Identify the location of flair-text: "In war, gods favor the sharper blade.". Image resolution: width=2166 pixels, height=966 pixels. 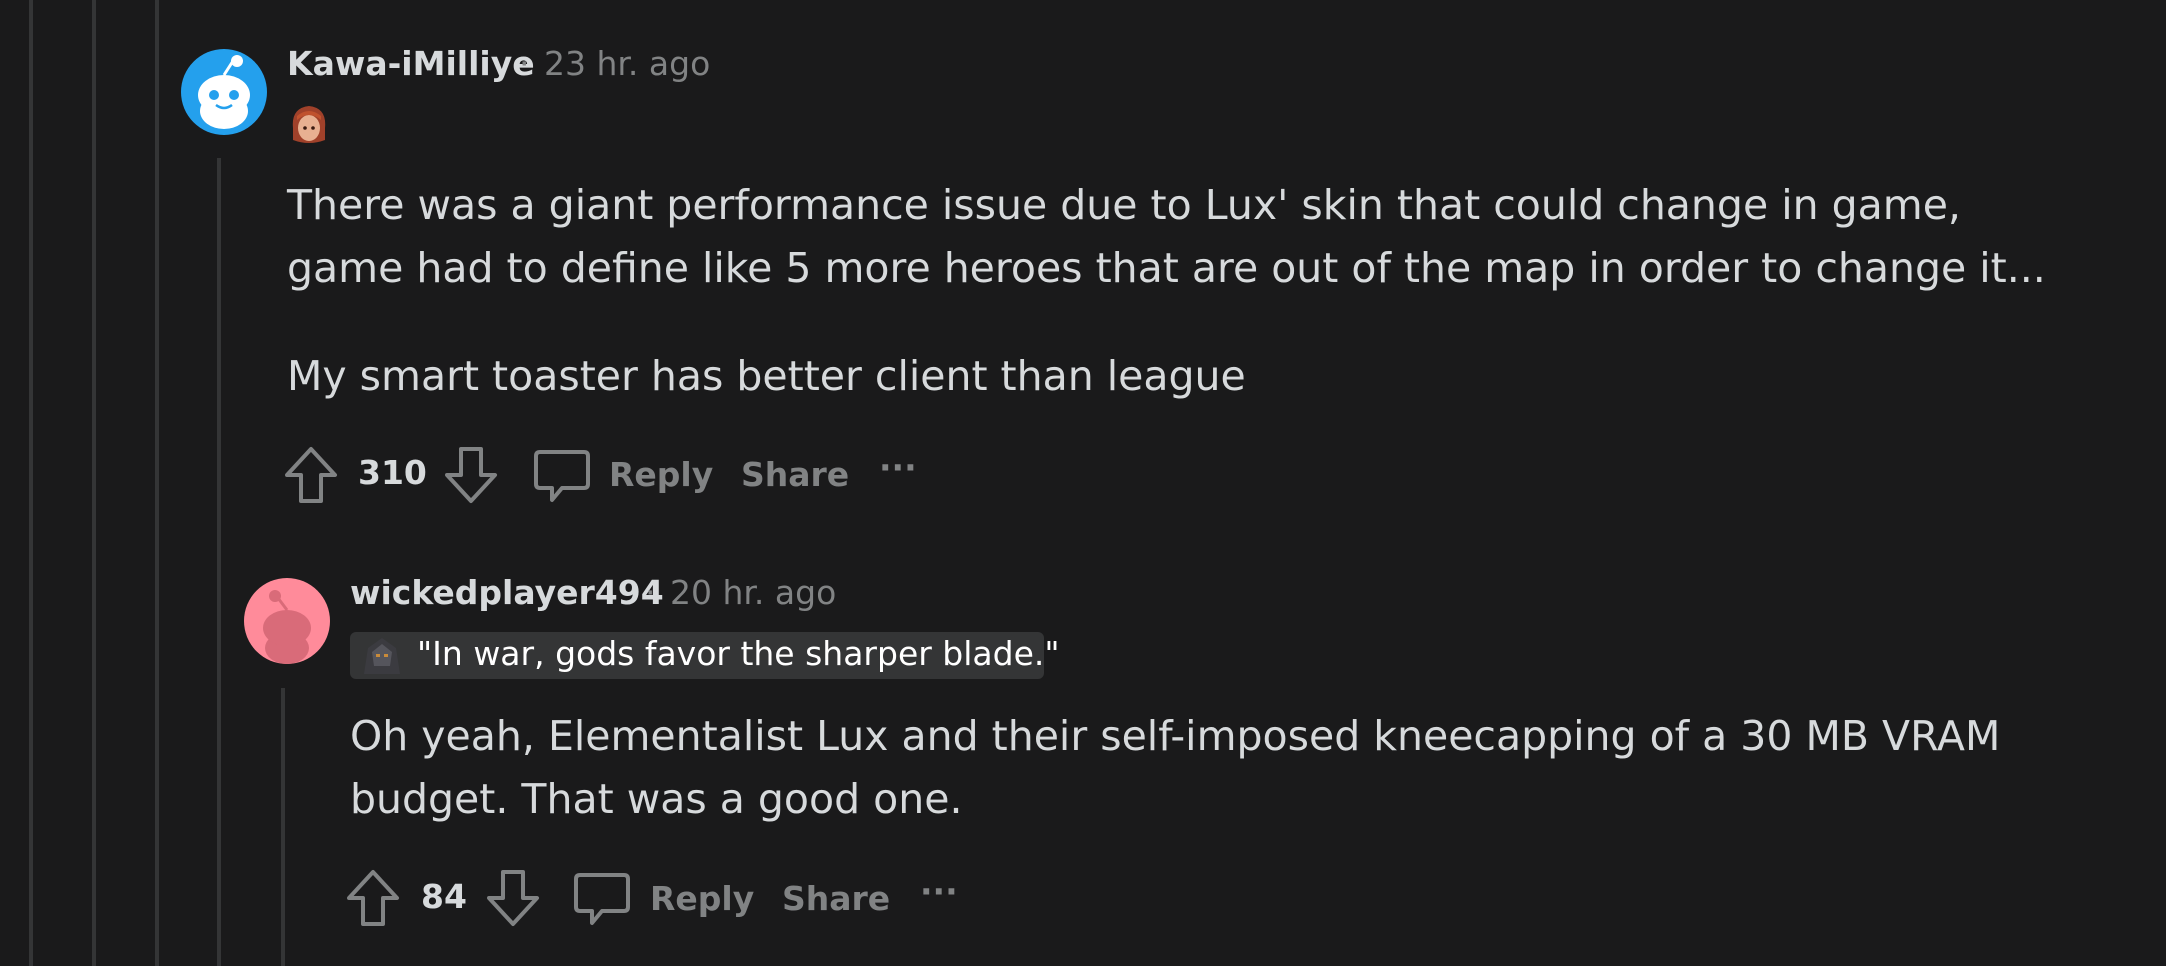
(738, 653).